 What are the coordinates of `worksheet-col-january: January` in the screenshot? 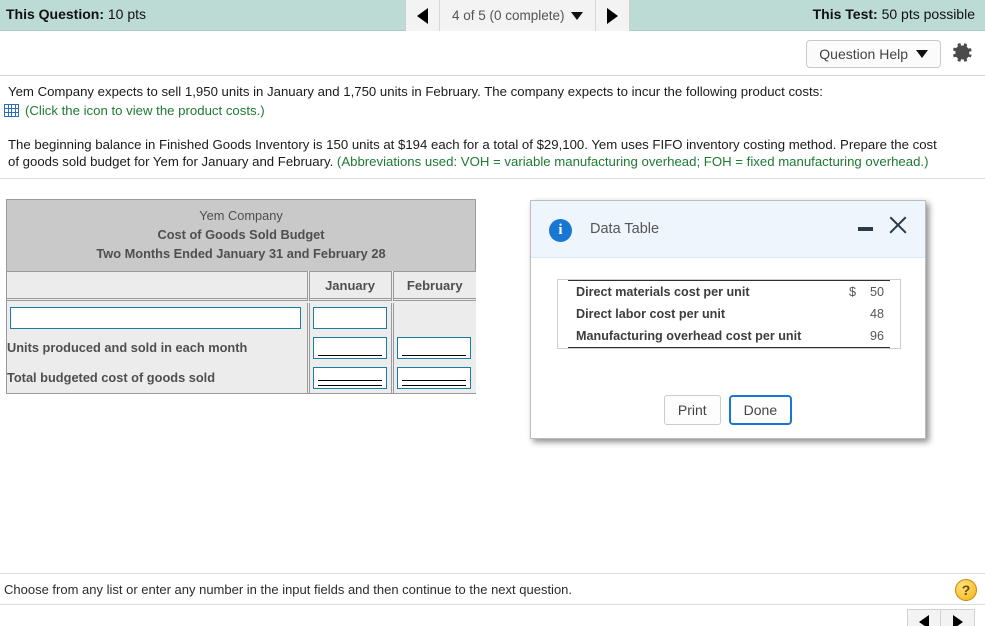 It's located at (349, 285).